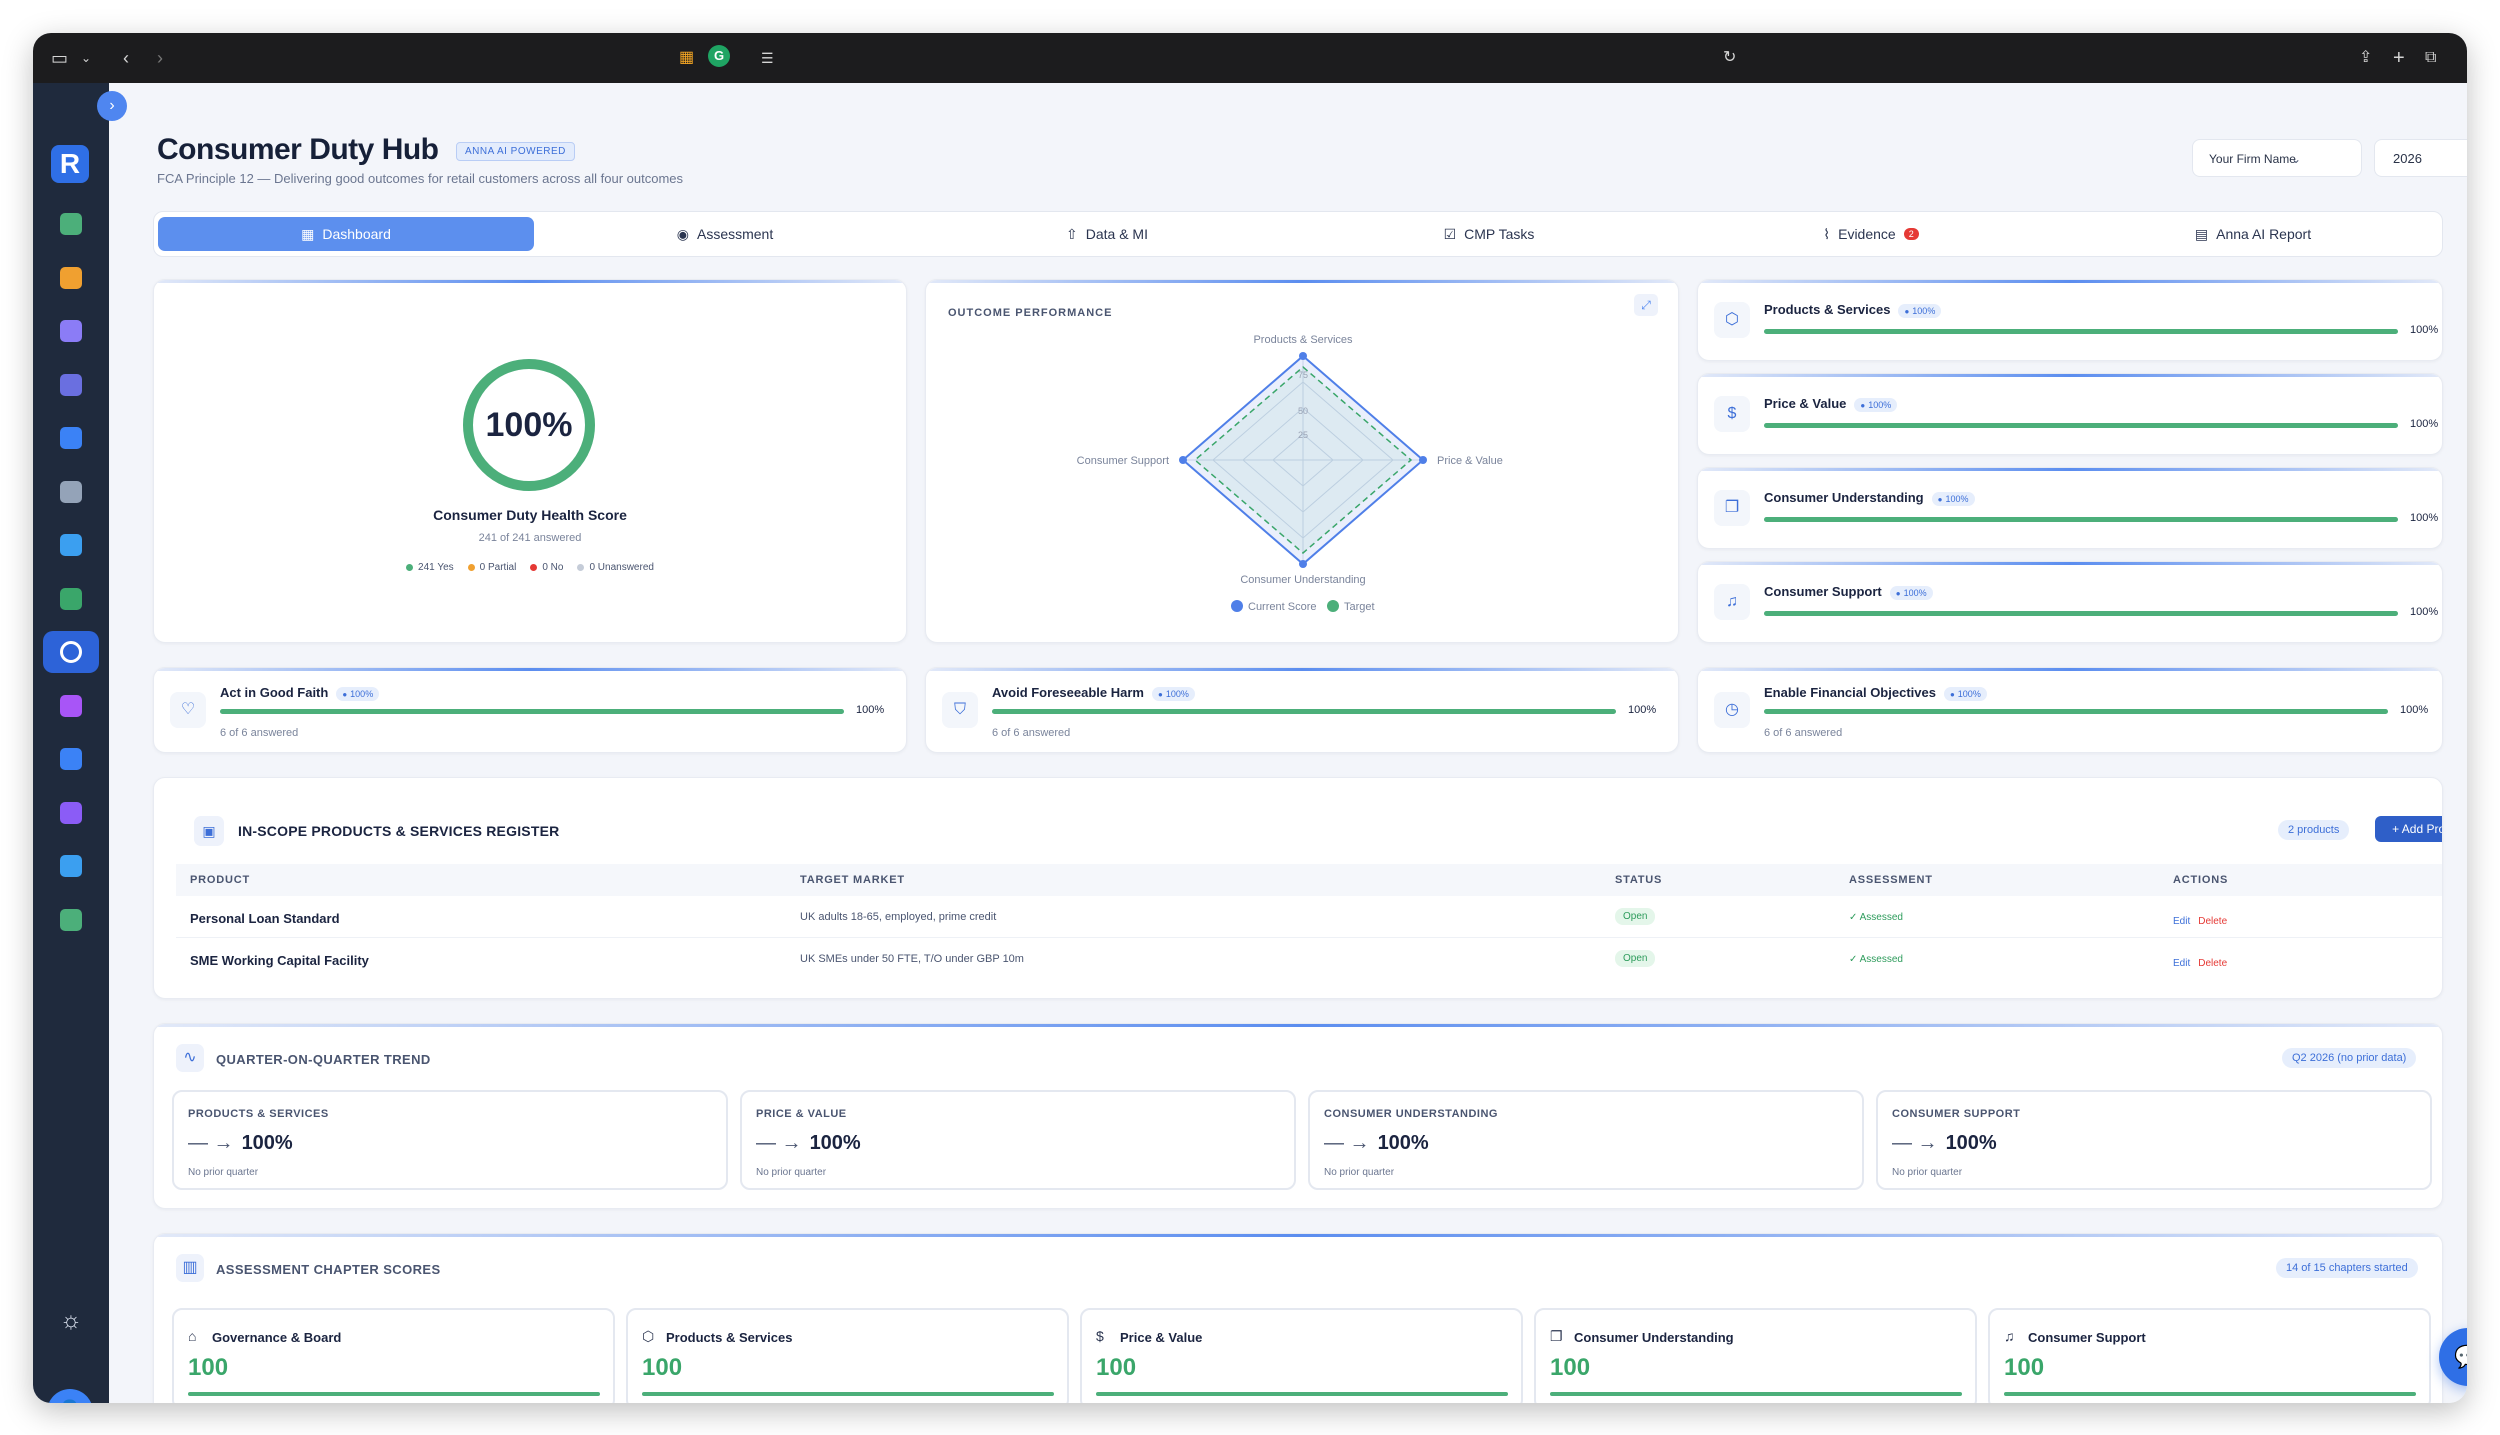 The height and width of the screenshot is (1435, 2500). What do you see at coordinates (192, 1336) in the screenshot?
I see `building-icon: ⌂` at bounding box center [192, 1336].